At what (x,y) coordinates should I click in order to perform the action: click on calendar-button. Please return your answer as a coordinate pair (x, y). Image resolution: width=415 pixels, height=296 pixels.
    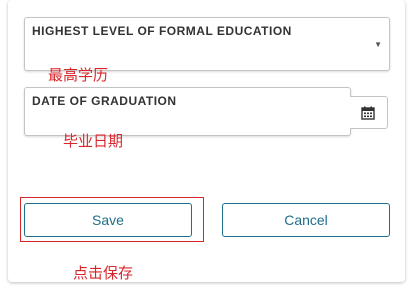
    Looking at the image, I should click on (369, 112).